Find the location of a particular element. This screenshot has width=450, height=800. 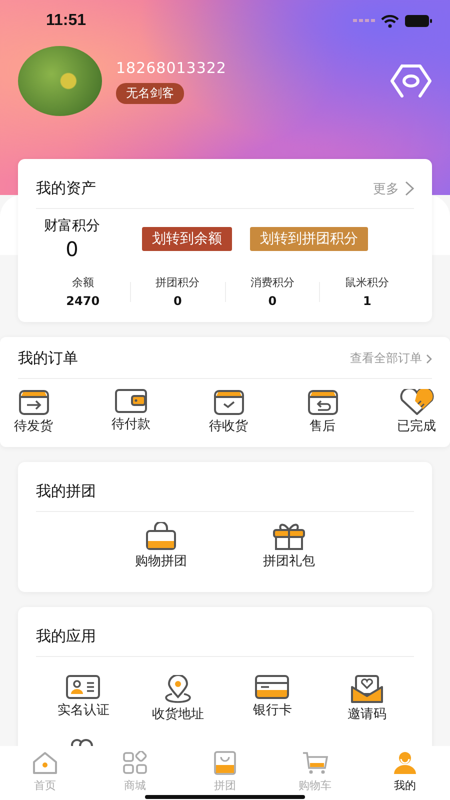

settings-icon is located at coordinates (411, 81).